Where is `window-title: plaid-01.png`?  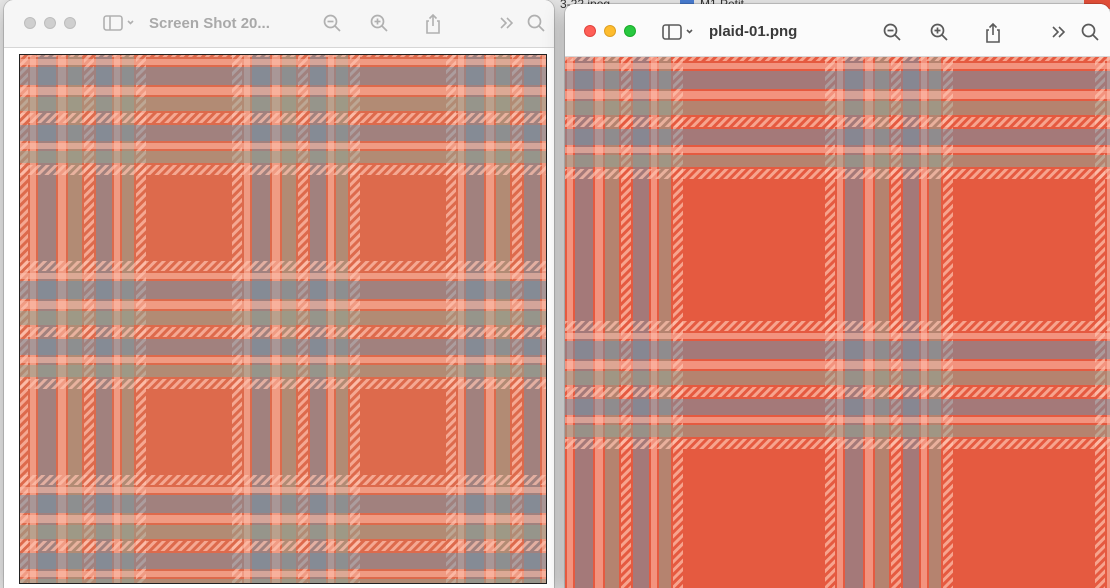 window-title: plaid-01.png is located at coordinates (753, 31).